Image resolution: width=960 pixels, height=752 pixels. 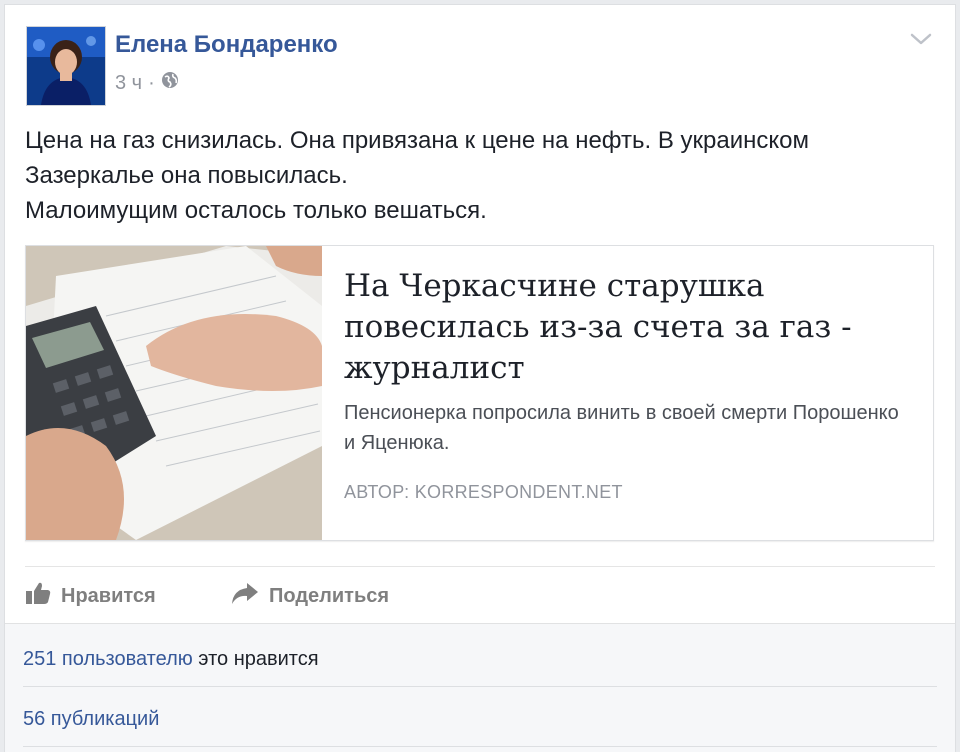 What do you see at coordinates (147, 83) in the screenshot?
I see `post-meta: 3 ч ·` at bounding box center [147, 83].